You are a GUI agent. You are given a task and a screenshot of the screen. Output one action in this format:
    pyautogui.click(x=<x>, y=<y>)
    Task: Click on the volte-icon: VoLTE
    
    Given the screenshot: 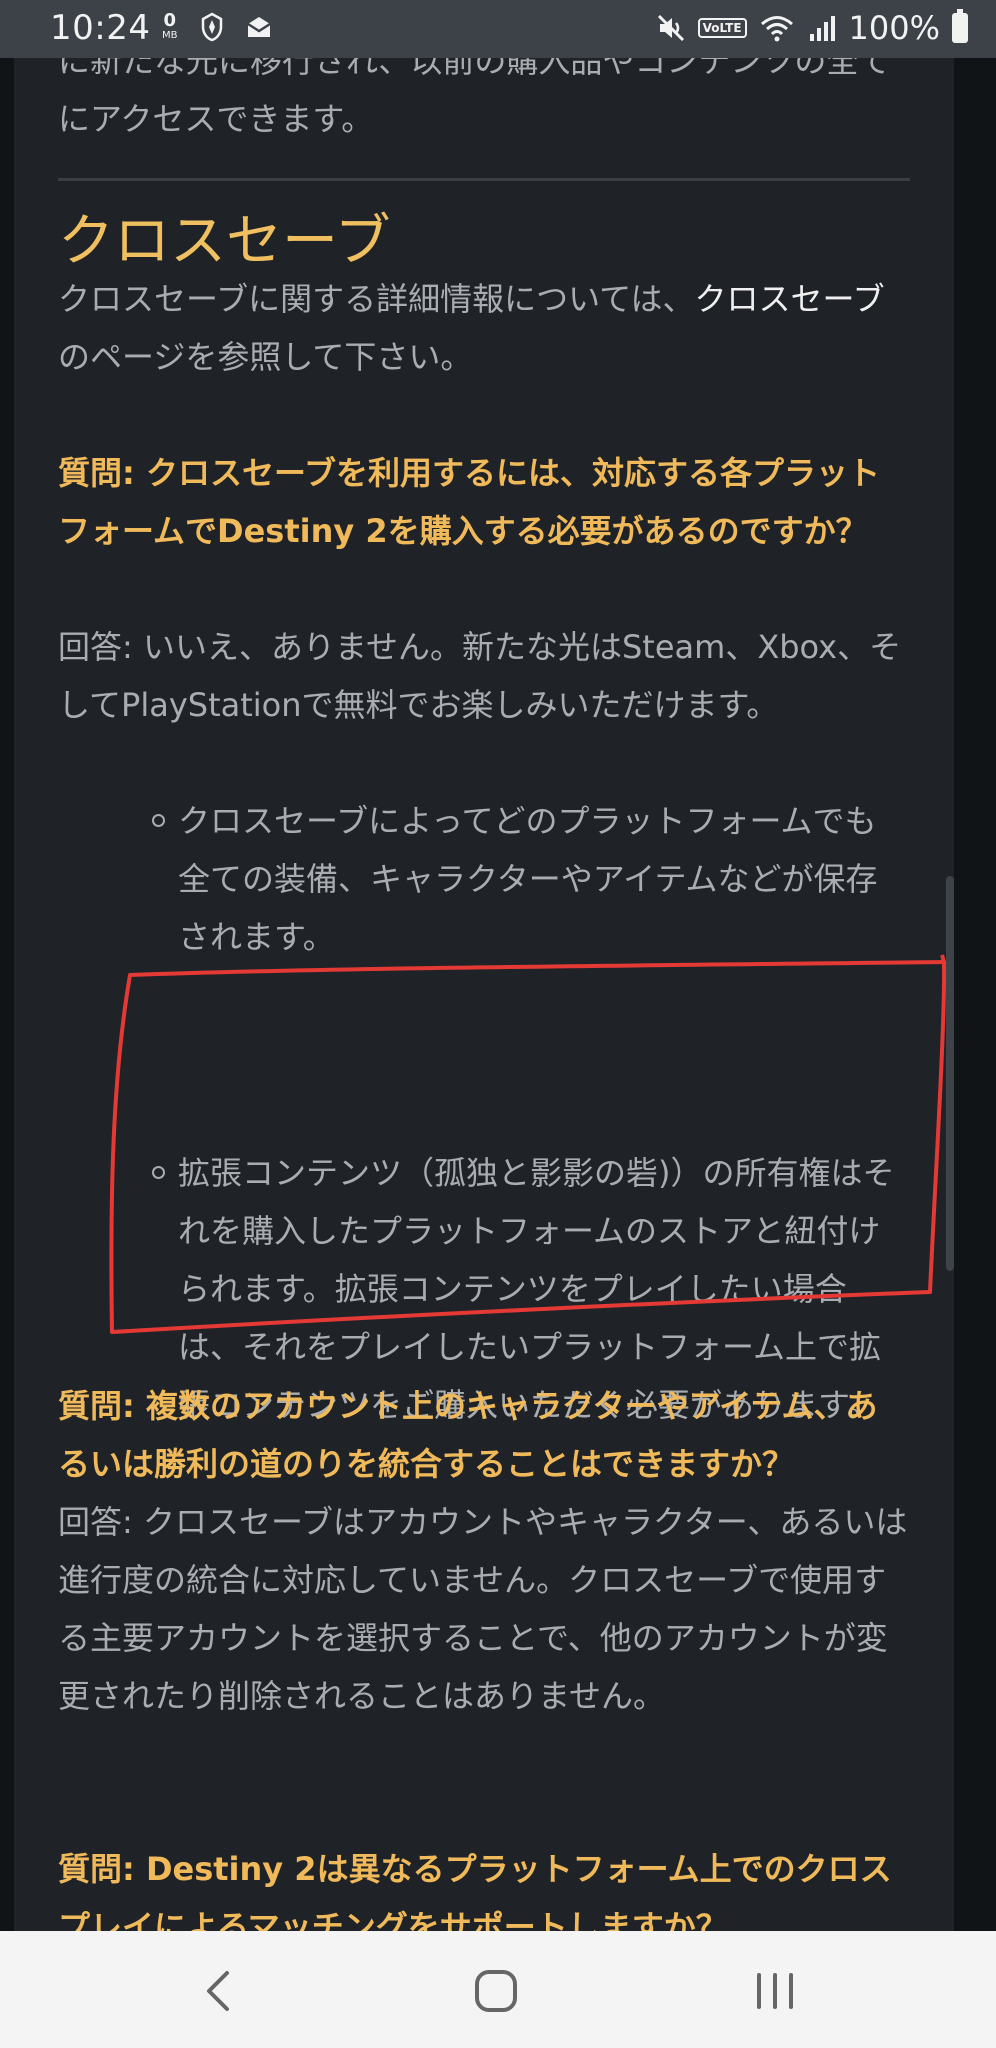 What is the action you would take?
    pyautogui.click(x=722, y=28)
    